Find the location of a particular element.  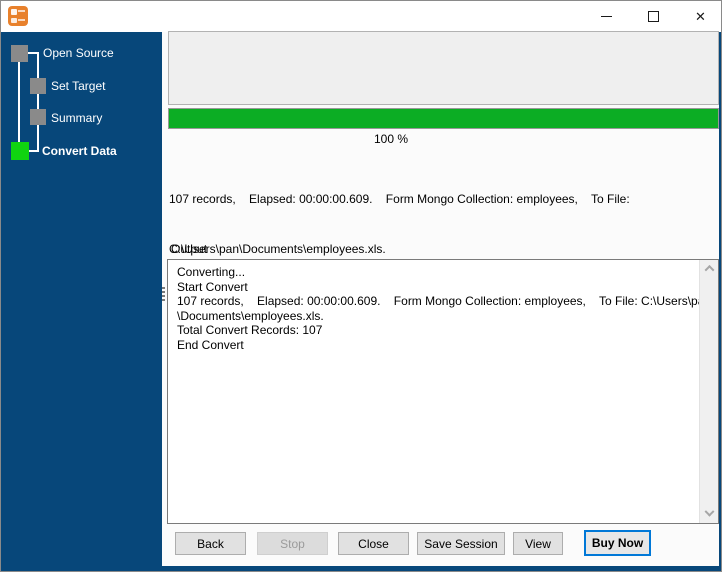

scroll-up-button is located at coordinates (709, 268).